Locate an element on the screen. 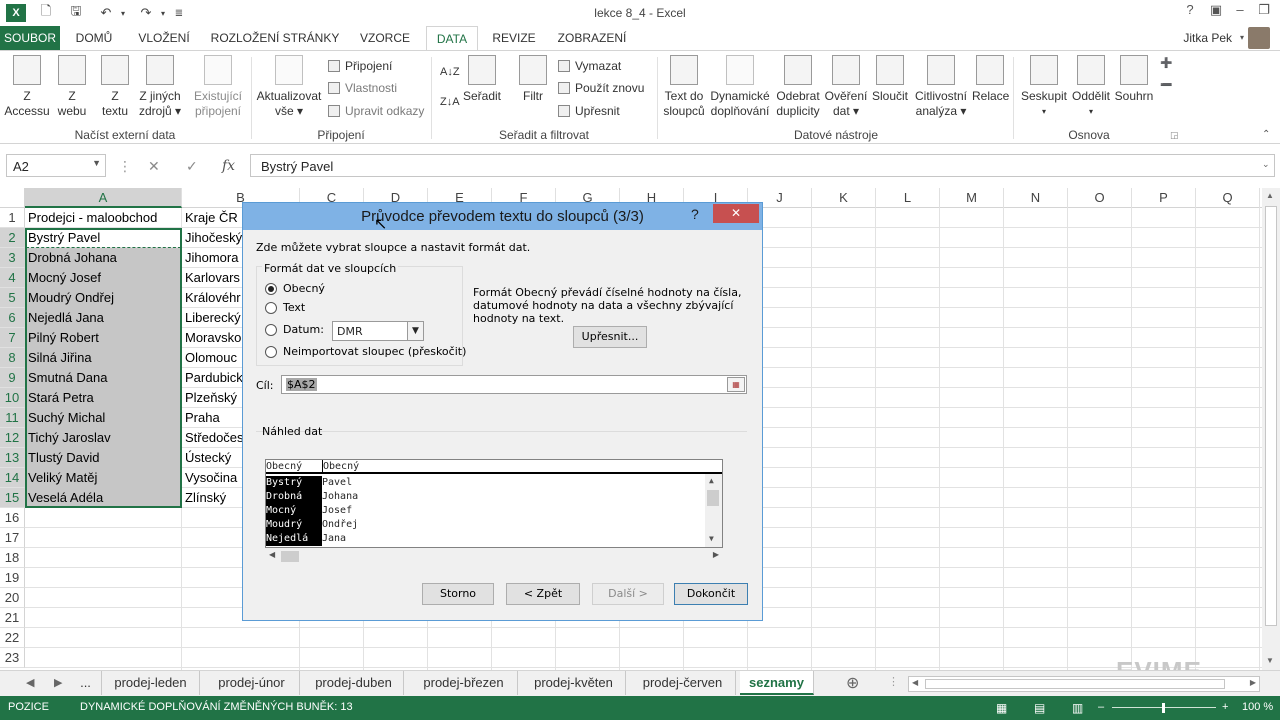  zoom-out-icon: – is located at coordinates (1101, 707).